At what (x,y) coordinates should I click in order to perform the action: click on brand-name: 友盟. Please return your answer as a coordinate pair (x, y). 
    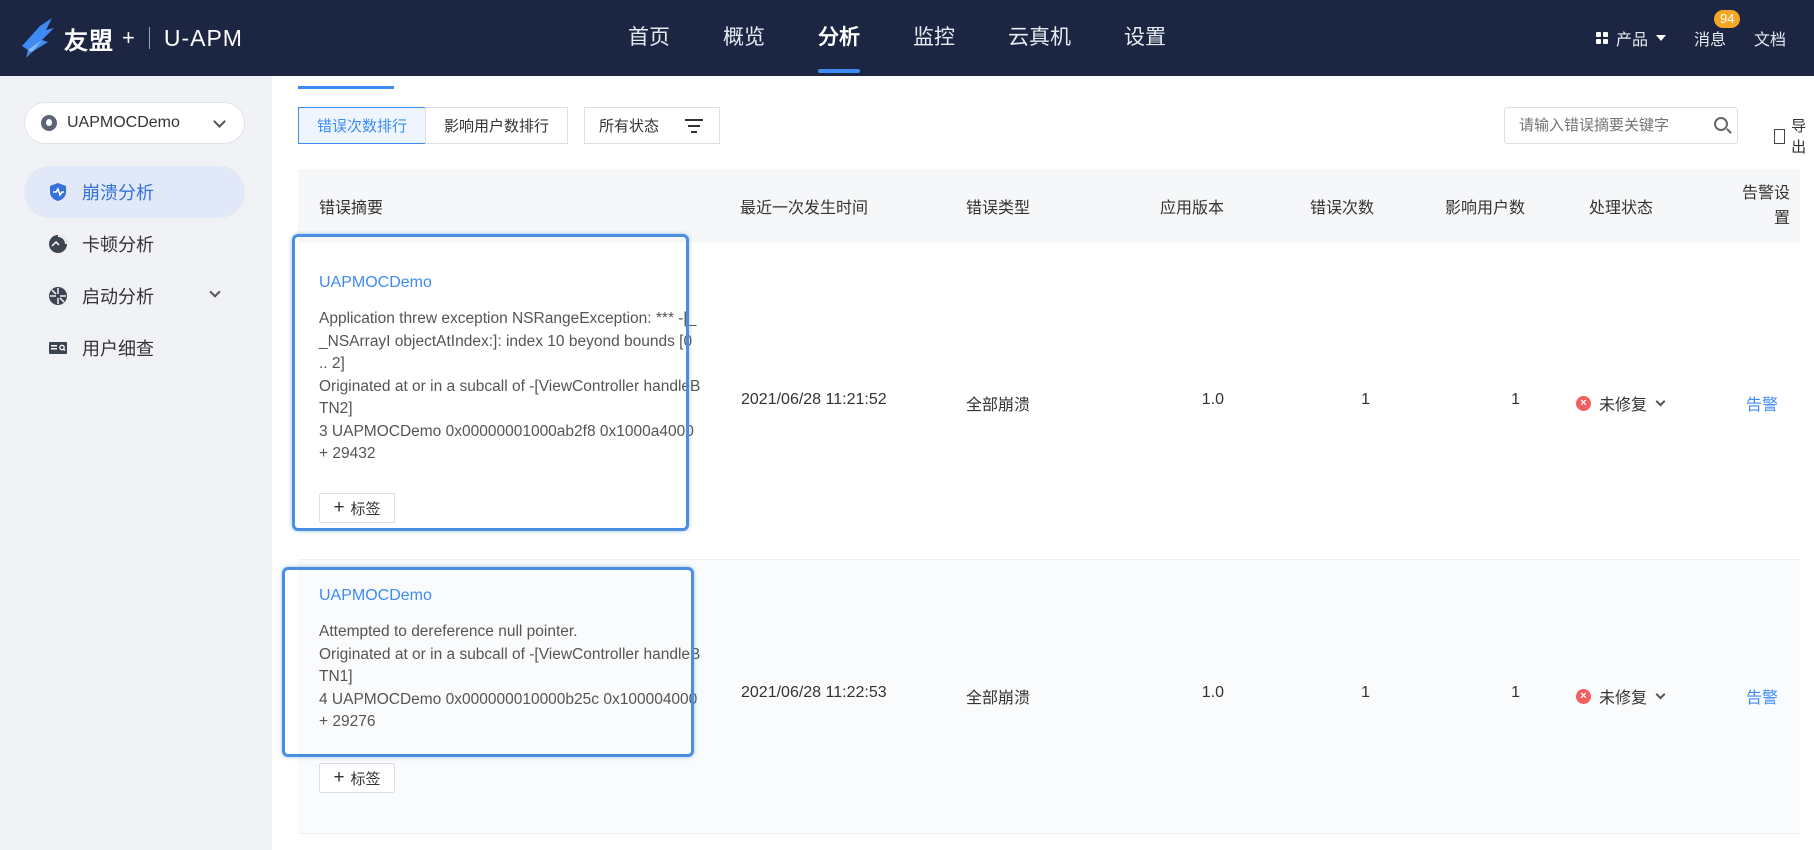
    Looking at the image, I should click on (89, 41).